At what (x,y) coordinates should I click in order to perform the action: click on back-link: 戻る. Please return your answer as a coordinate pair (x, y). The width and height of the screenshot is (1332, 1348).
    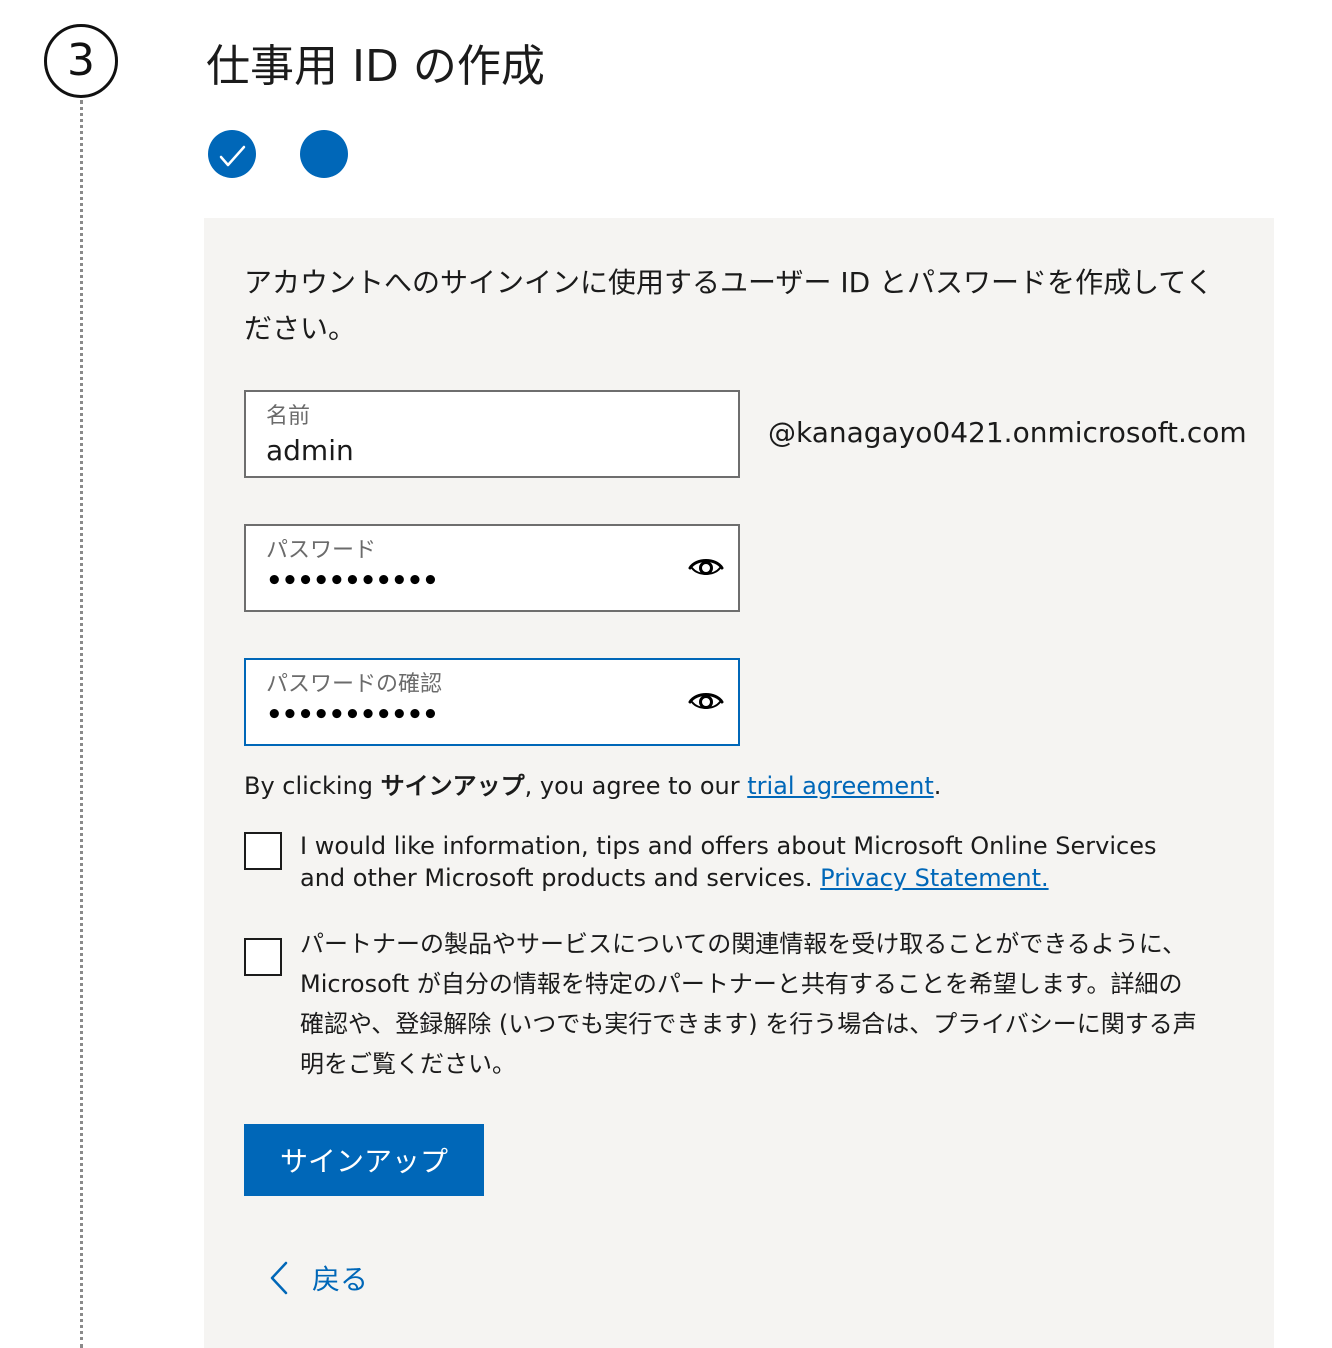
    Looking at the image, I should click on (318, 1278).